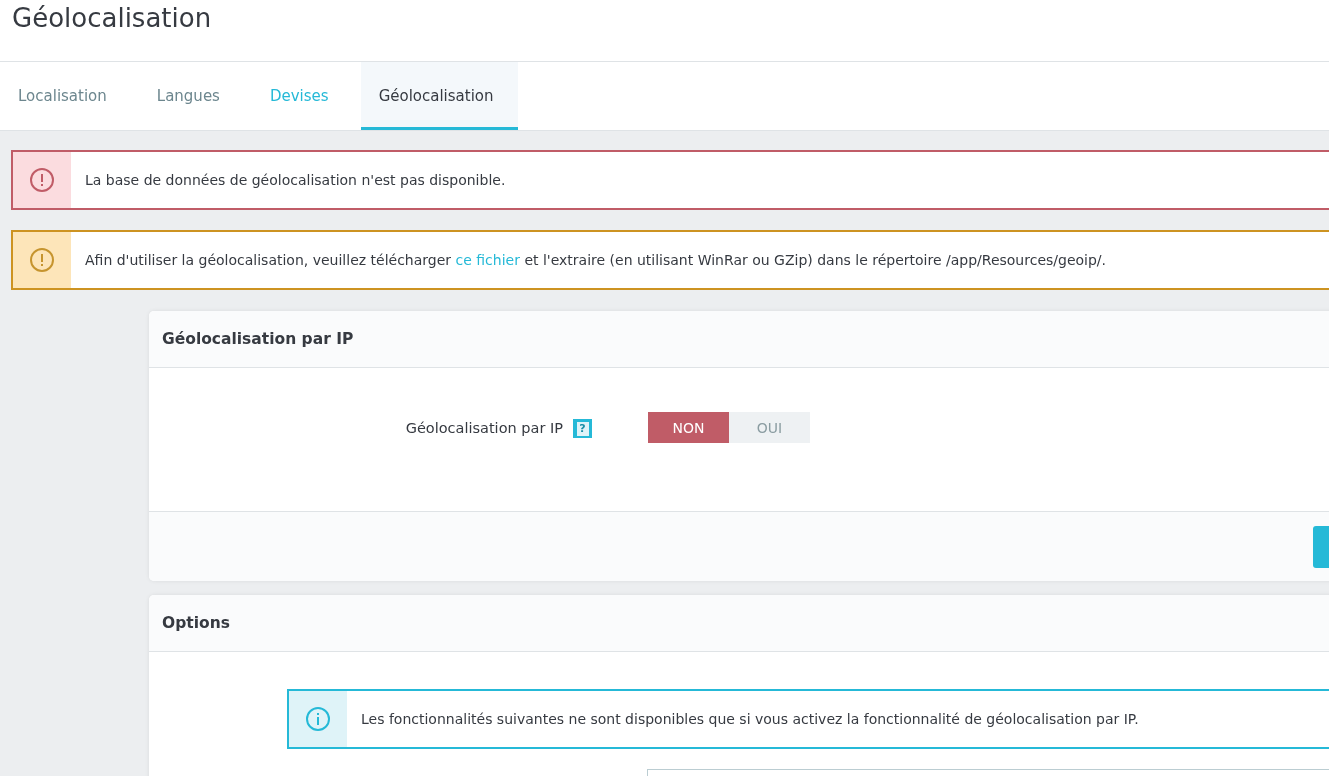 The height and width of the screenshot is (776, 1329). I want to click on alert-message: Les fonctionnalités suivantes ne sont disponibles que si vous activez la fonctionnalité de géolocalisation par IP., so click(749, 719).